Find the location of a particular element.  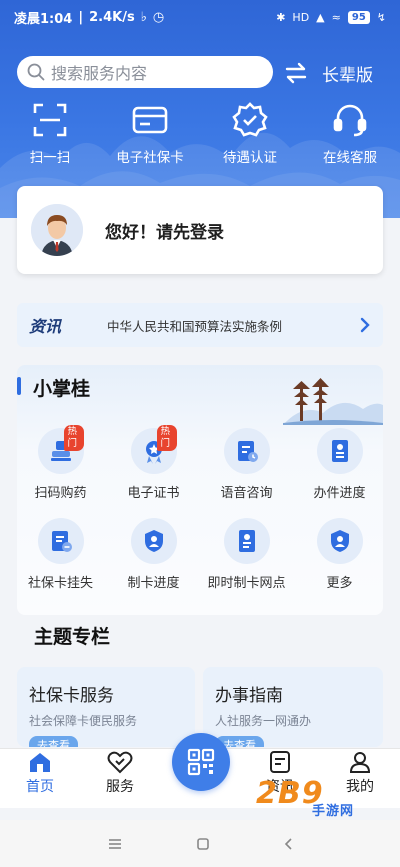

card-loss-icon is located at coordinates (60, 541).